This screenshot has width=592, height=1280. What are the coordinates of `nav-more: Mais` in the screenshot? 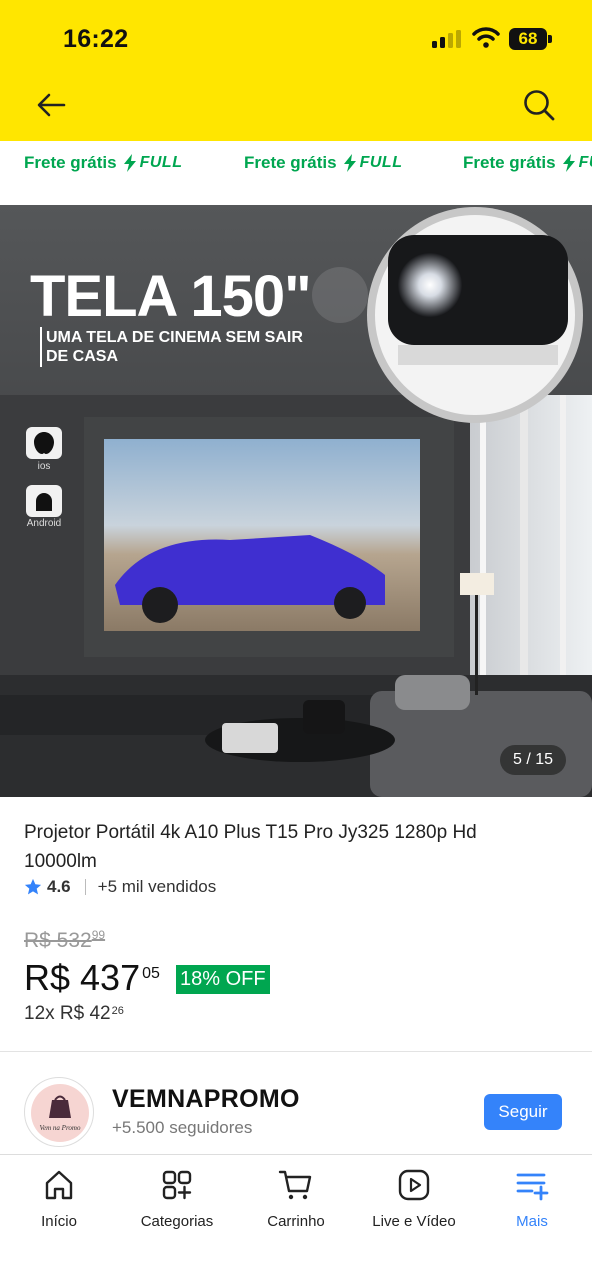 It's located at (532, 1198).